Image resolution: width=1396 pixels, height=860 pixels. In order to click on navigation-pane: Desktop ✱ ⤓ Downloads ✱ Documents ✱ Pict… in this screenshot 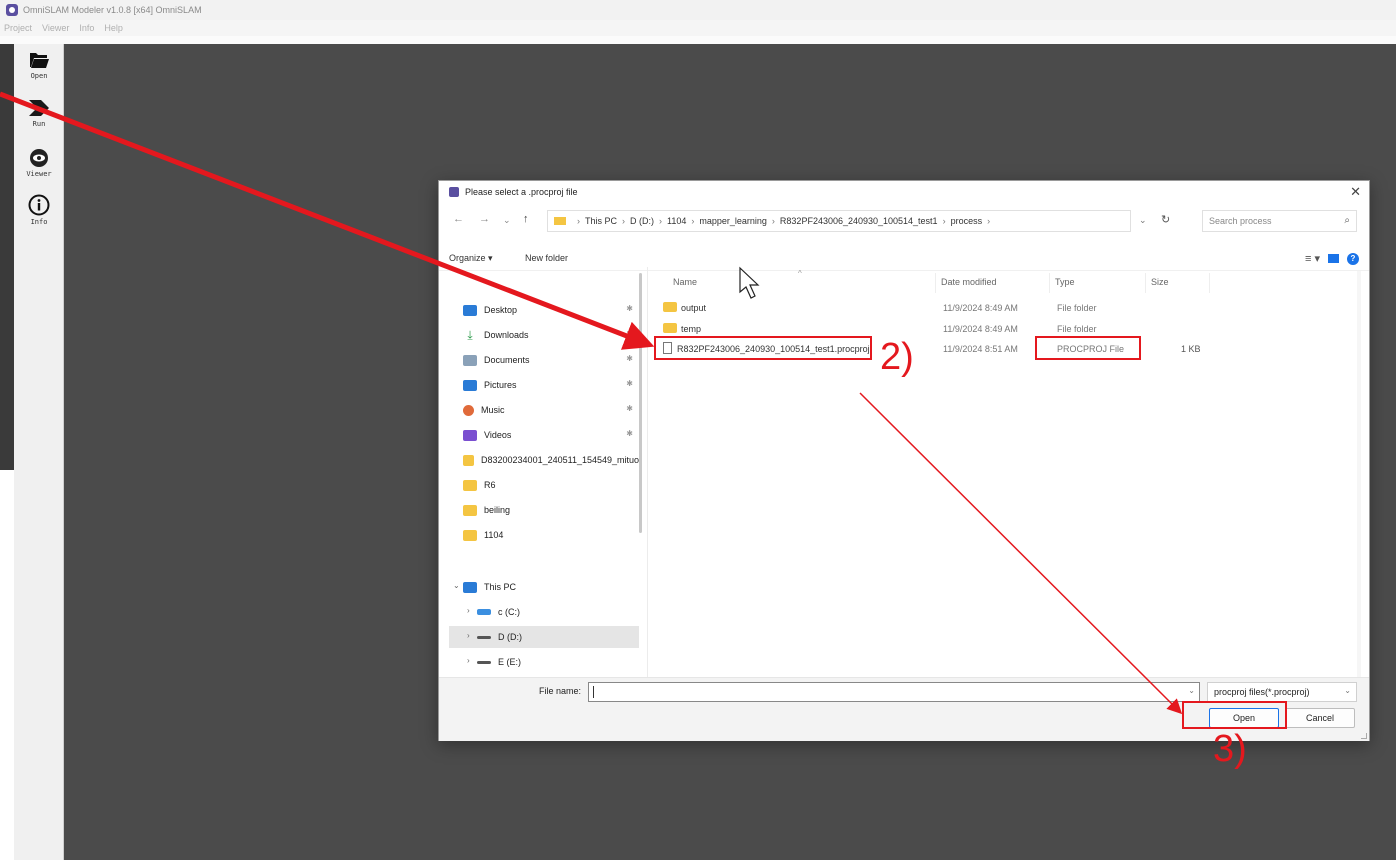, I will do `click(544, 473)`.